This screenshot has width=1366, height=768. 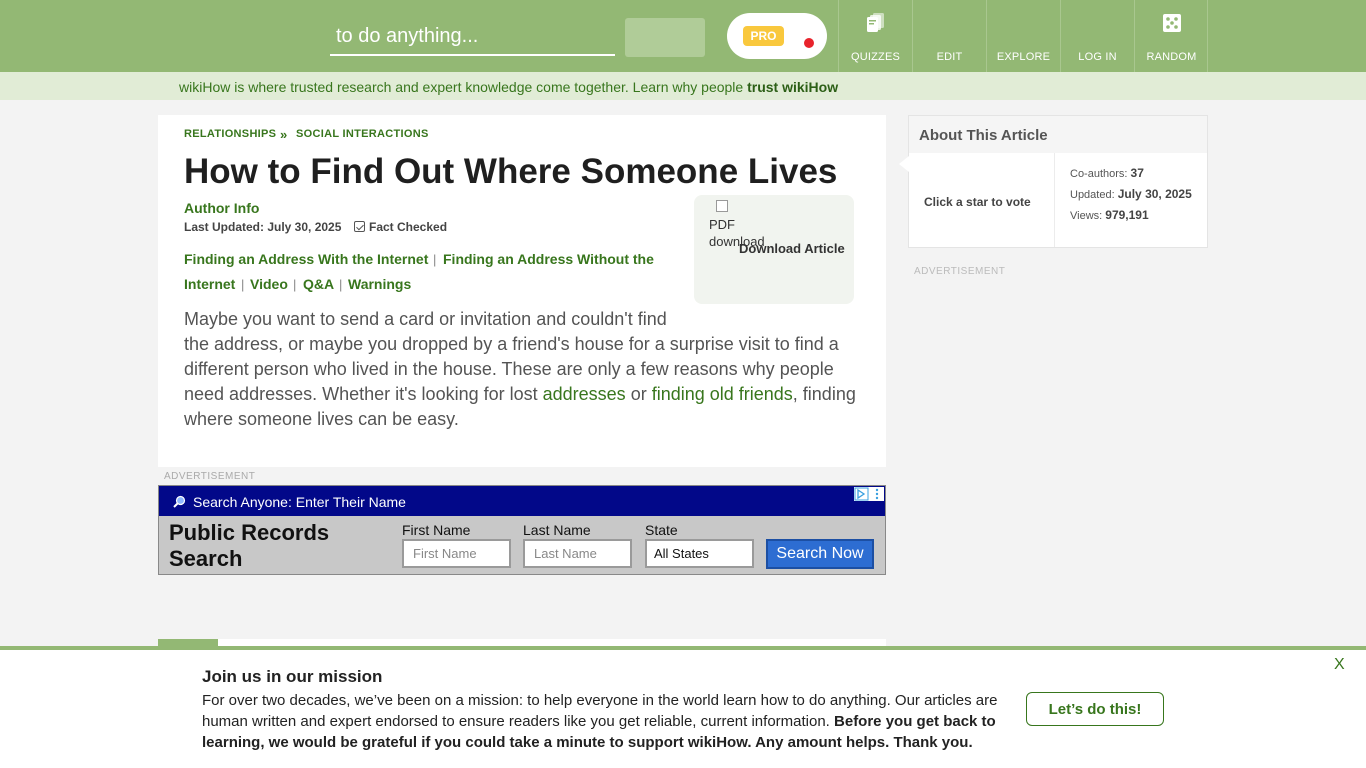 I want to click on nav-quizzes-label: QUIZZES, so click(x=875, y=57).